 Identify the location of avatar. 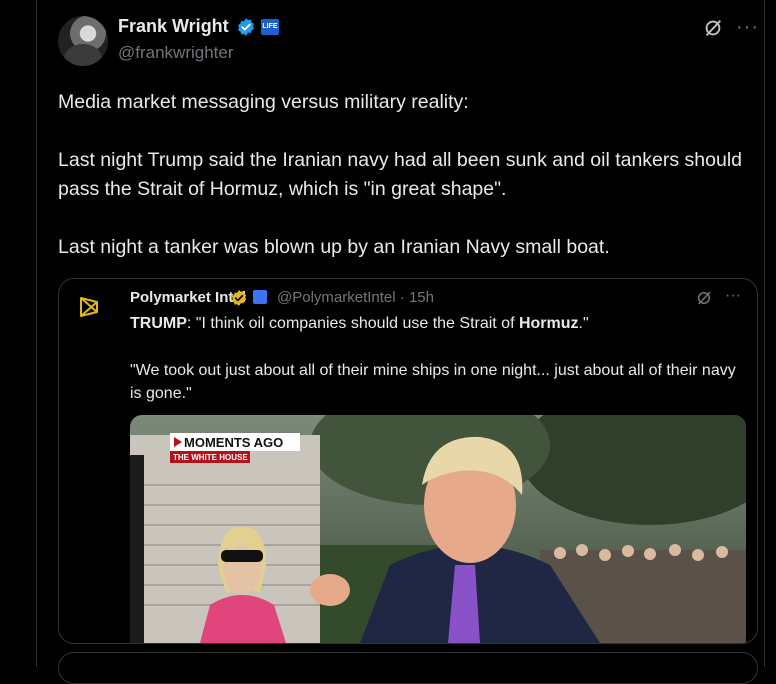
(83, 41).